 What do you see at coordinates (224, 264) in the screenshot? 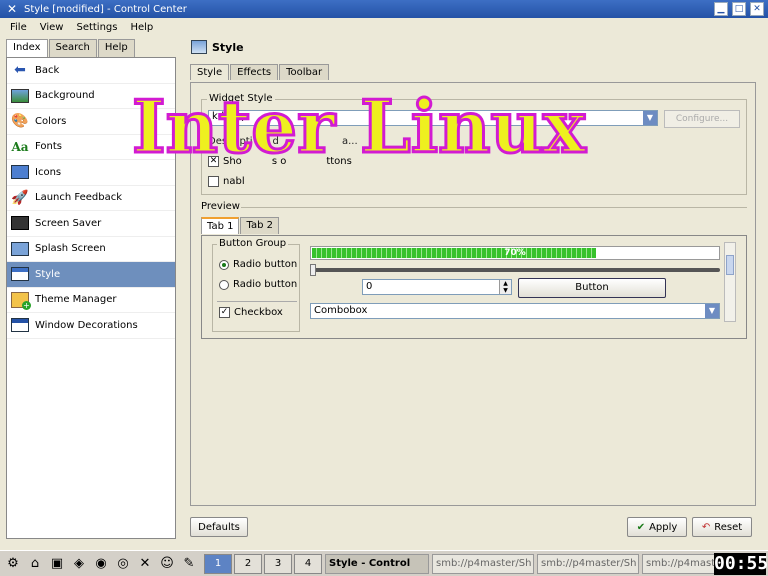
I see `radio-selected-icon` at bounding box center [224, 264].